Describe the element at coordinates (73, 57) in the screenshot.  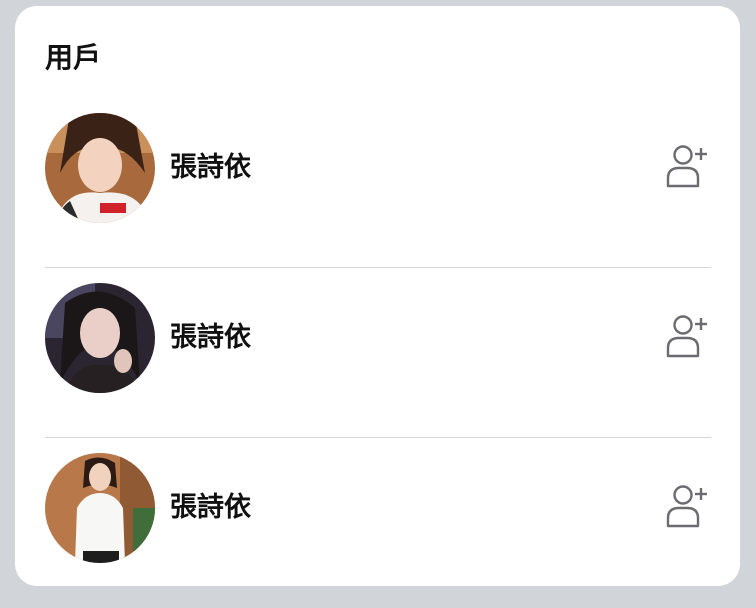
I see `section-title: 用戶` at that location.